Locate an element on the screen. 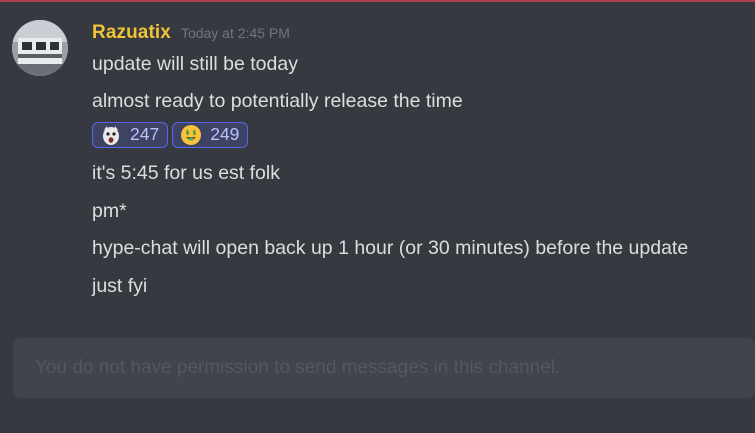  message-line: just fyi is located at coordinates (120, 286).